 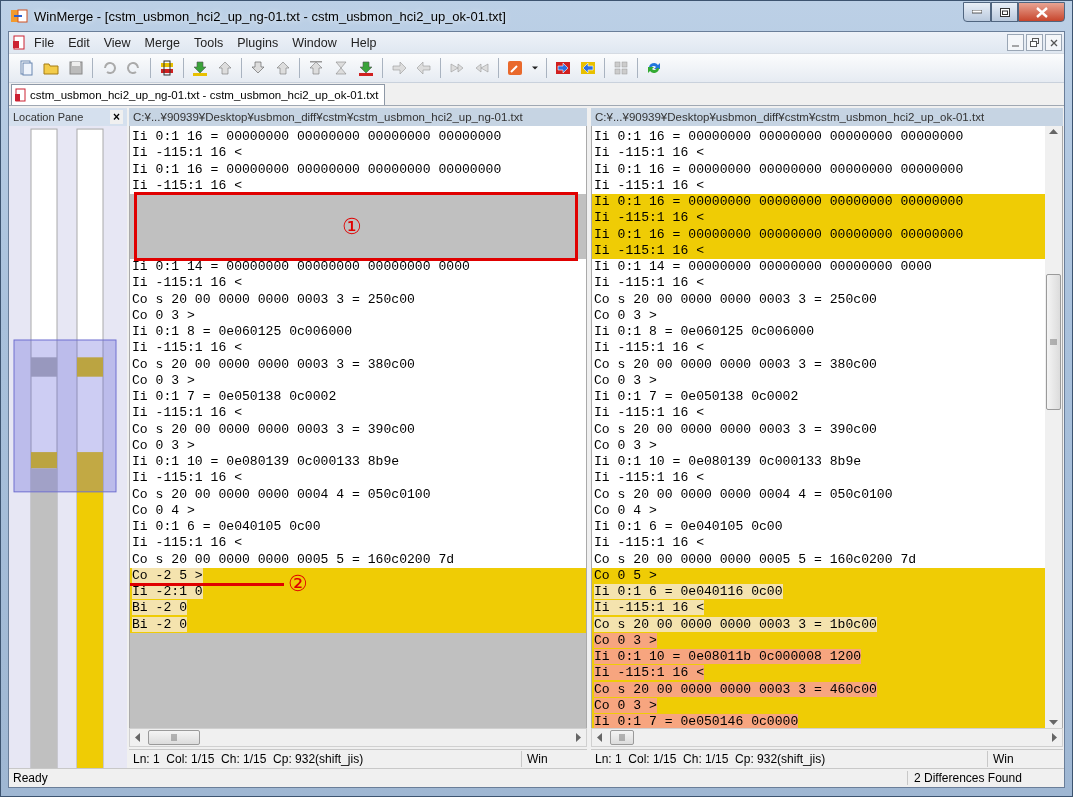 I want to click on options-icon, so click(x=167, y=68).